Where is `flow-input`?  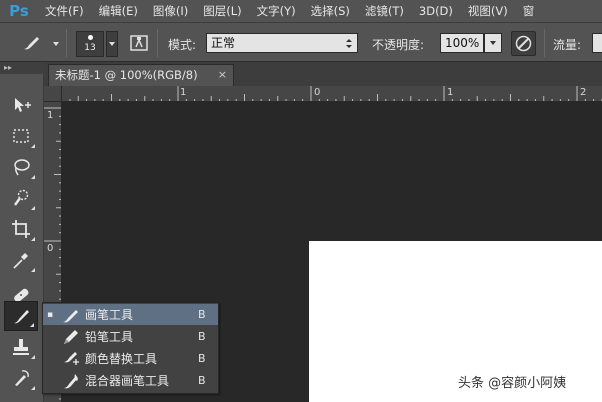
flow-input is located at coordinates (597, 43).